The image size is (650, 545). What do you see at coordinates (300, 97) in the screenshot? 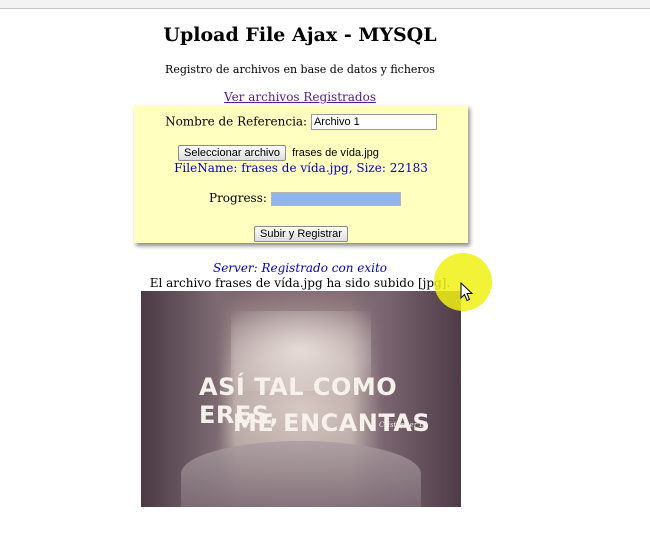
I see `view-registered-files-link: Ver archivos Registrados` at bounding box center [300, 97].